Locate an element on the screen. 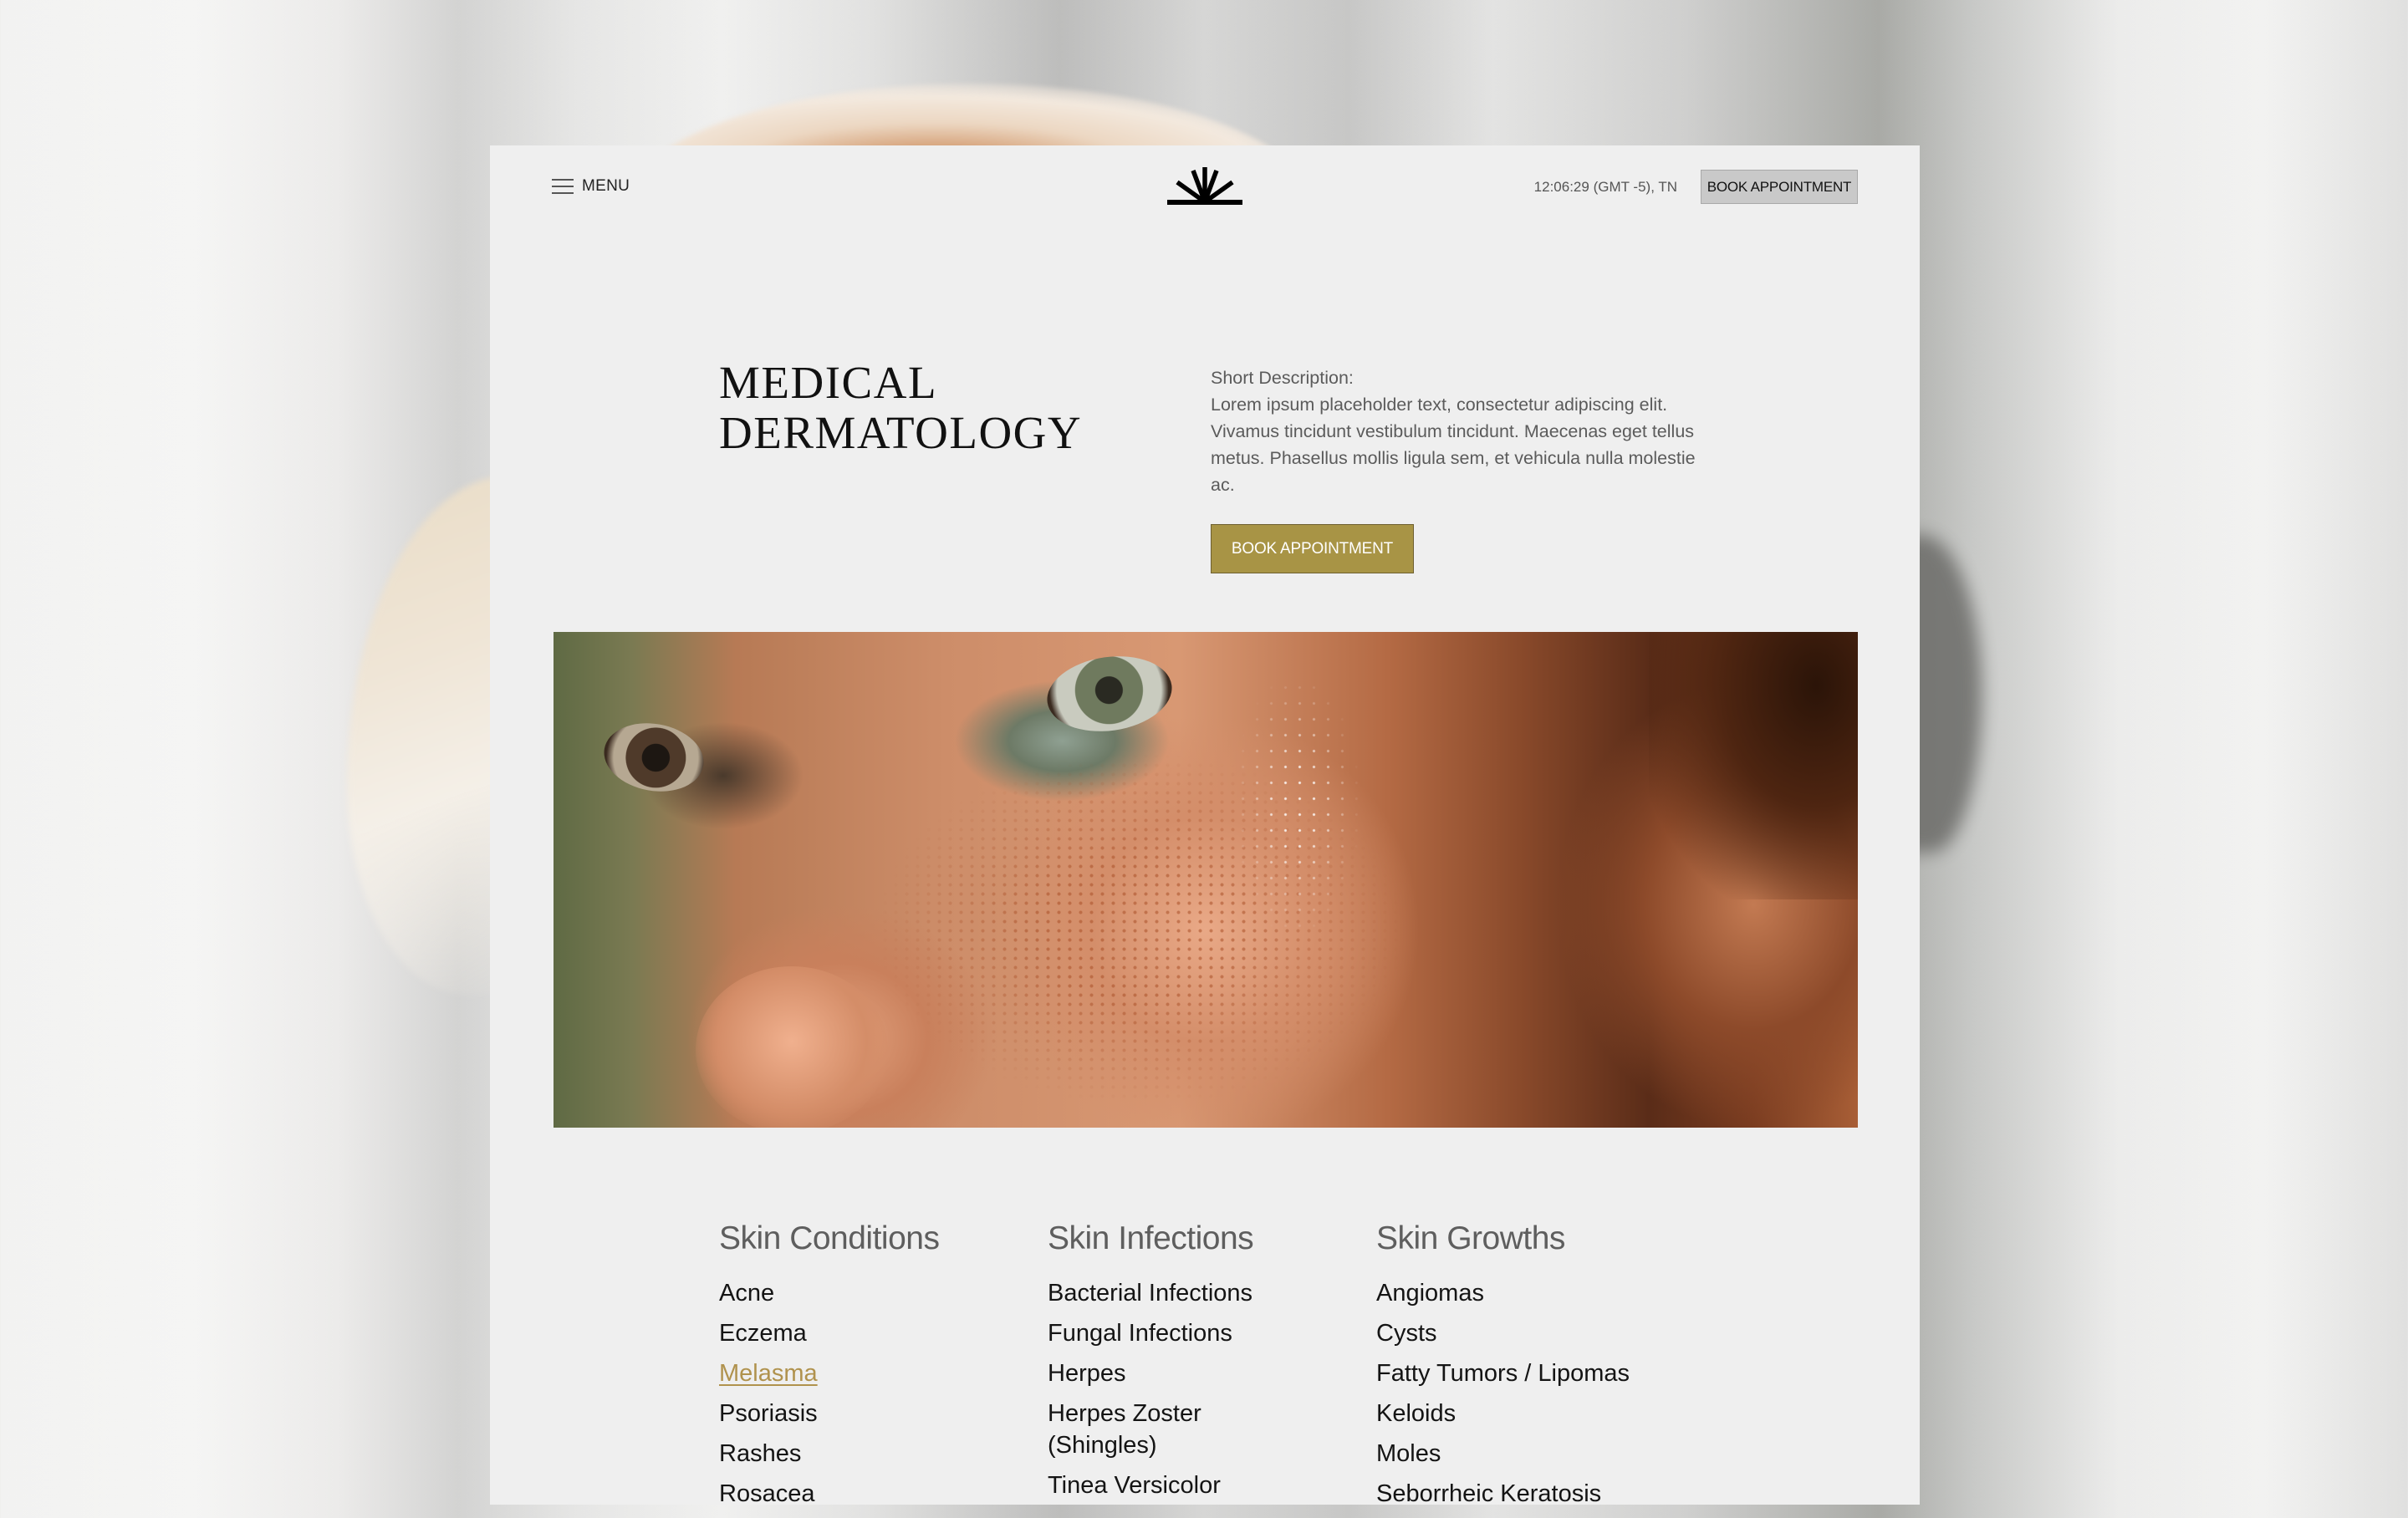 The image size is (2408, 1518). category-link: Fatty Tumors / Lipomas is located at coordinates (1503, 1373).